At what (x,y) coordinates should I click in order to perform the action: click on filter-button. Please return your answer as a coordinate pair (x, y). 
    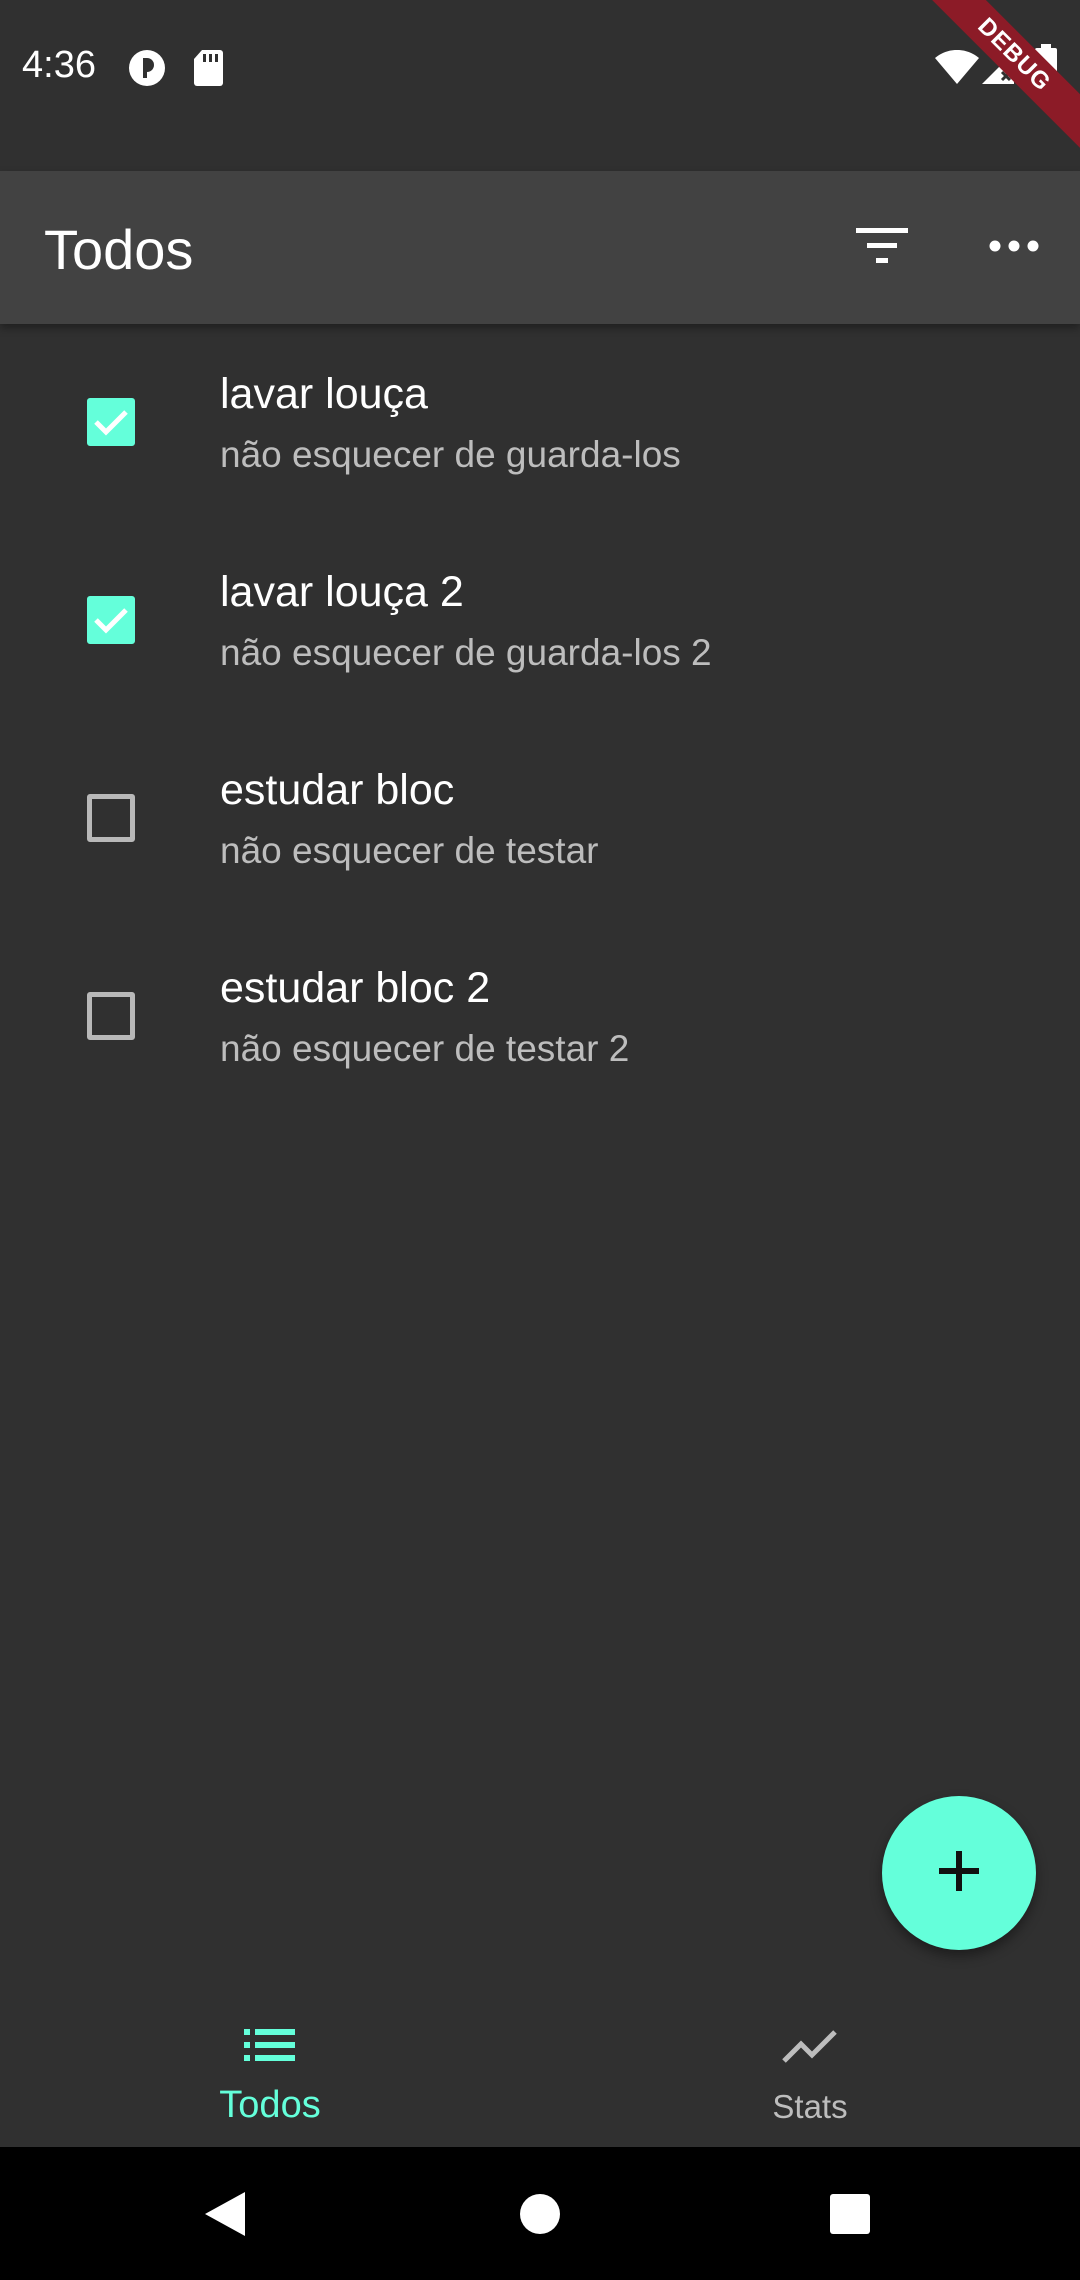
    Looking at the image, I should click on (882, 248).